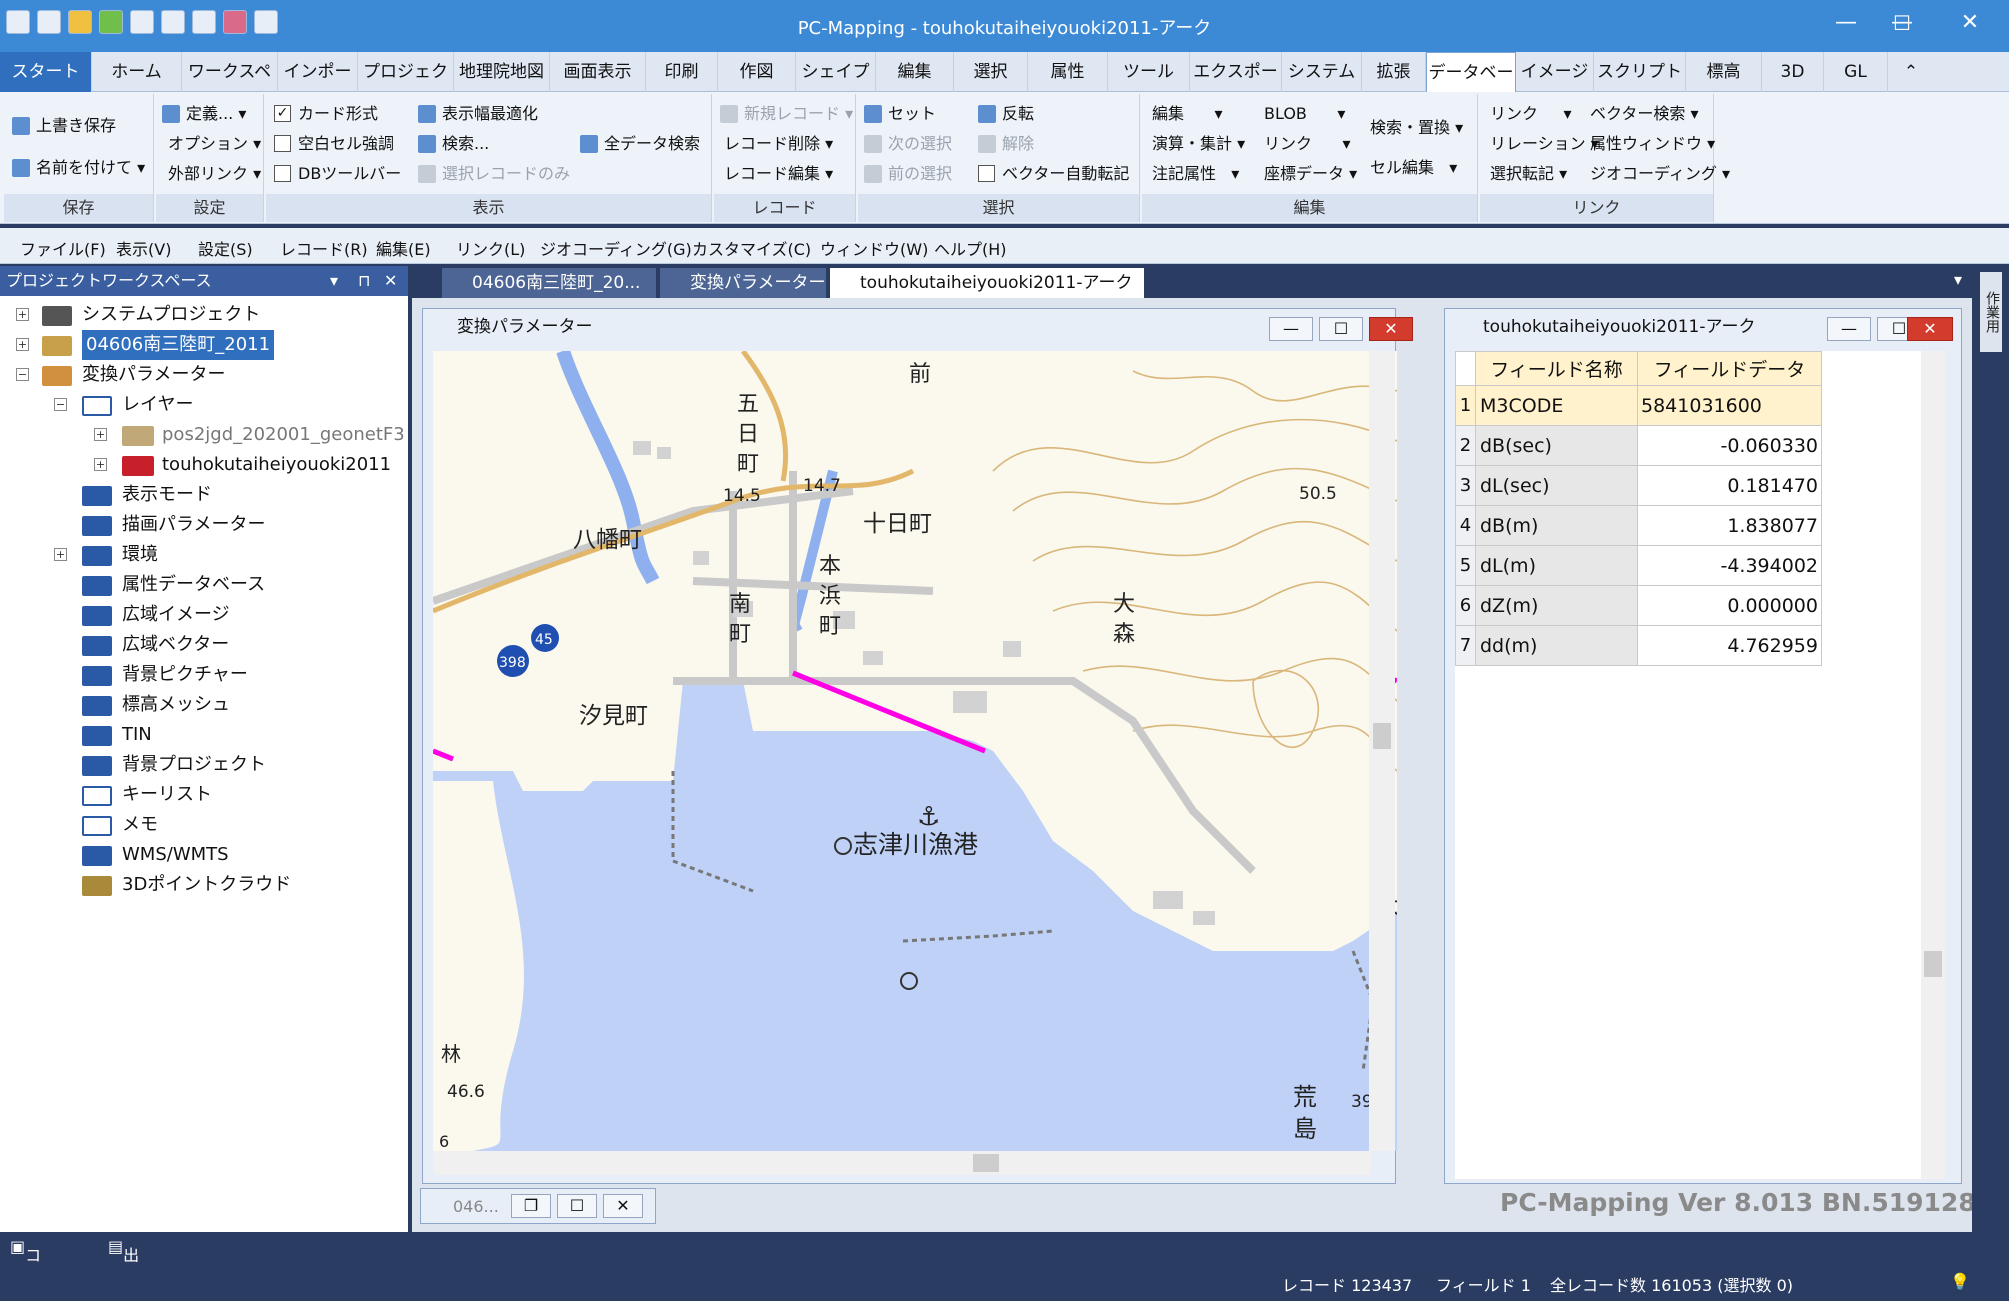  What do you see at coordinates (902, 1163) in the screenshot?
I see `map-horizontal-scrollbar` at bounding box center [902, 1163].